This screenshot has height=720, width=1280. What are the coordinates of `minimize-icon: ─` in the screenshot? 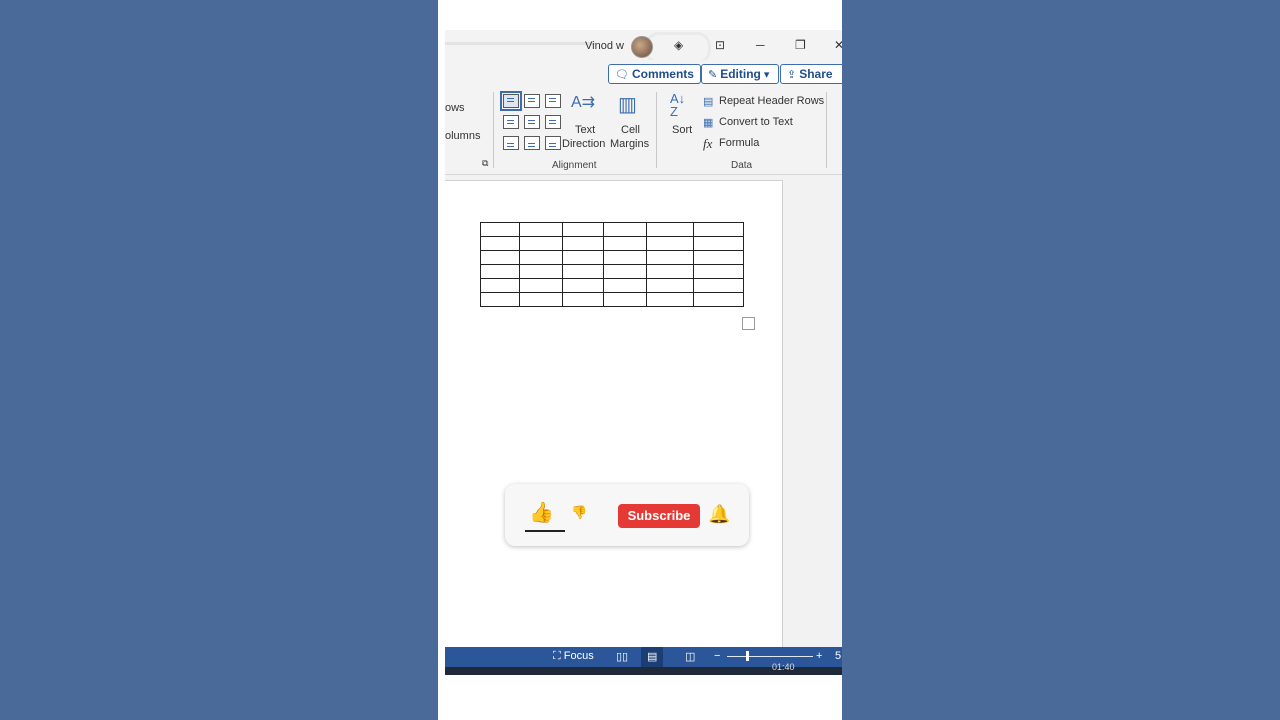 It's located at (760, 45).